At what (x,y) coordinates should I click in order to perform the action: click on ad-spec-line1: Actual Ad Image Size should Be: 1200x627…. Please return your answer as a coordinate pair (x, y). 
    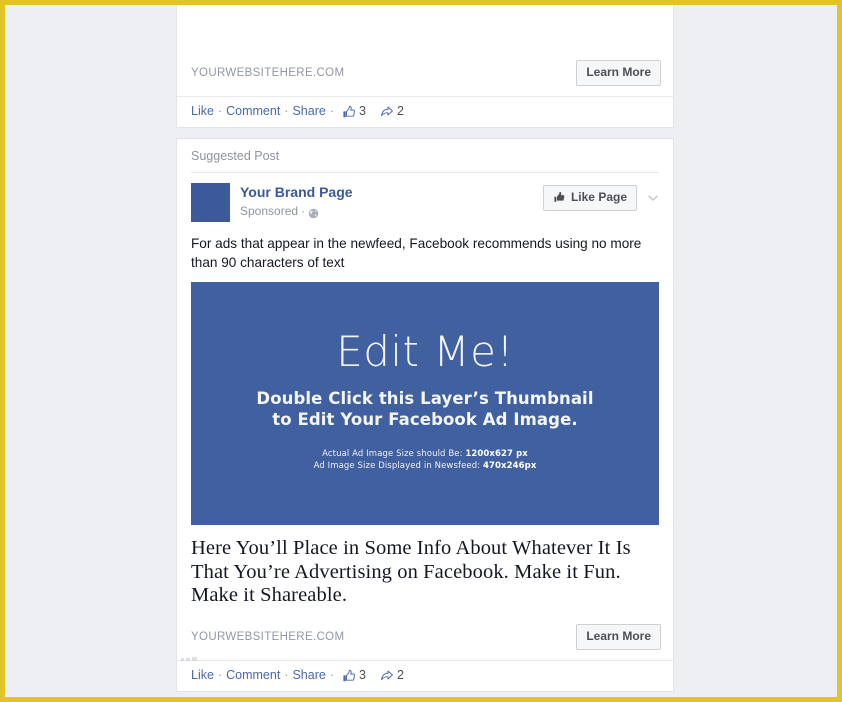
    Looking at the image, I should click on (425, 455).